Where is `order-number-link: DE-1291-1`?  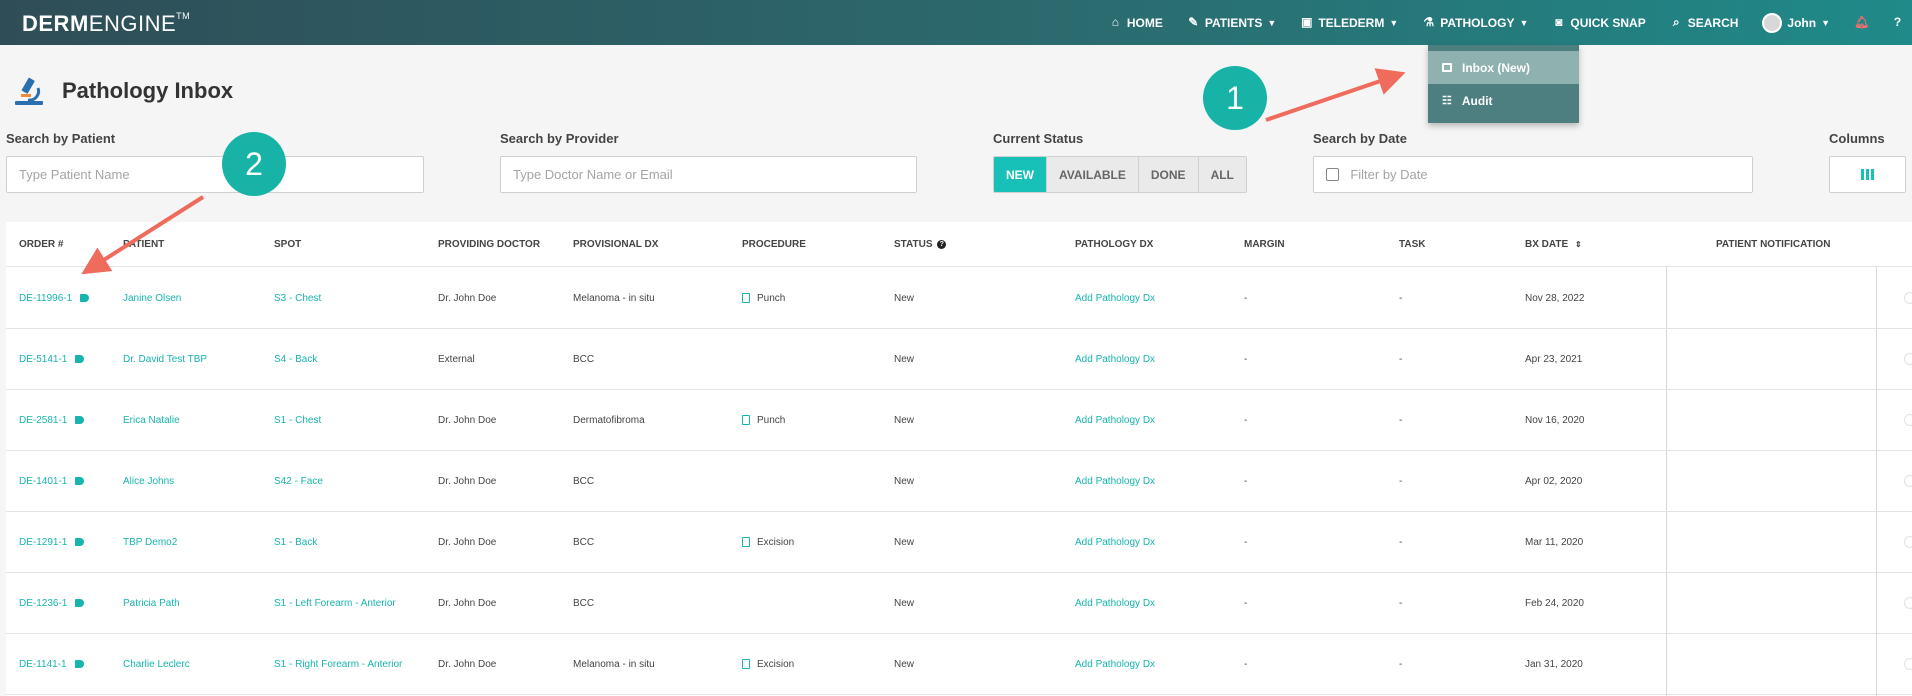
order-number-link: DE-1291-1 is located at coordinates (52, 542).